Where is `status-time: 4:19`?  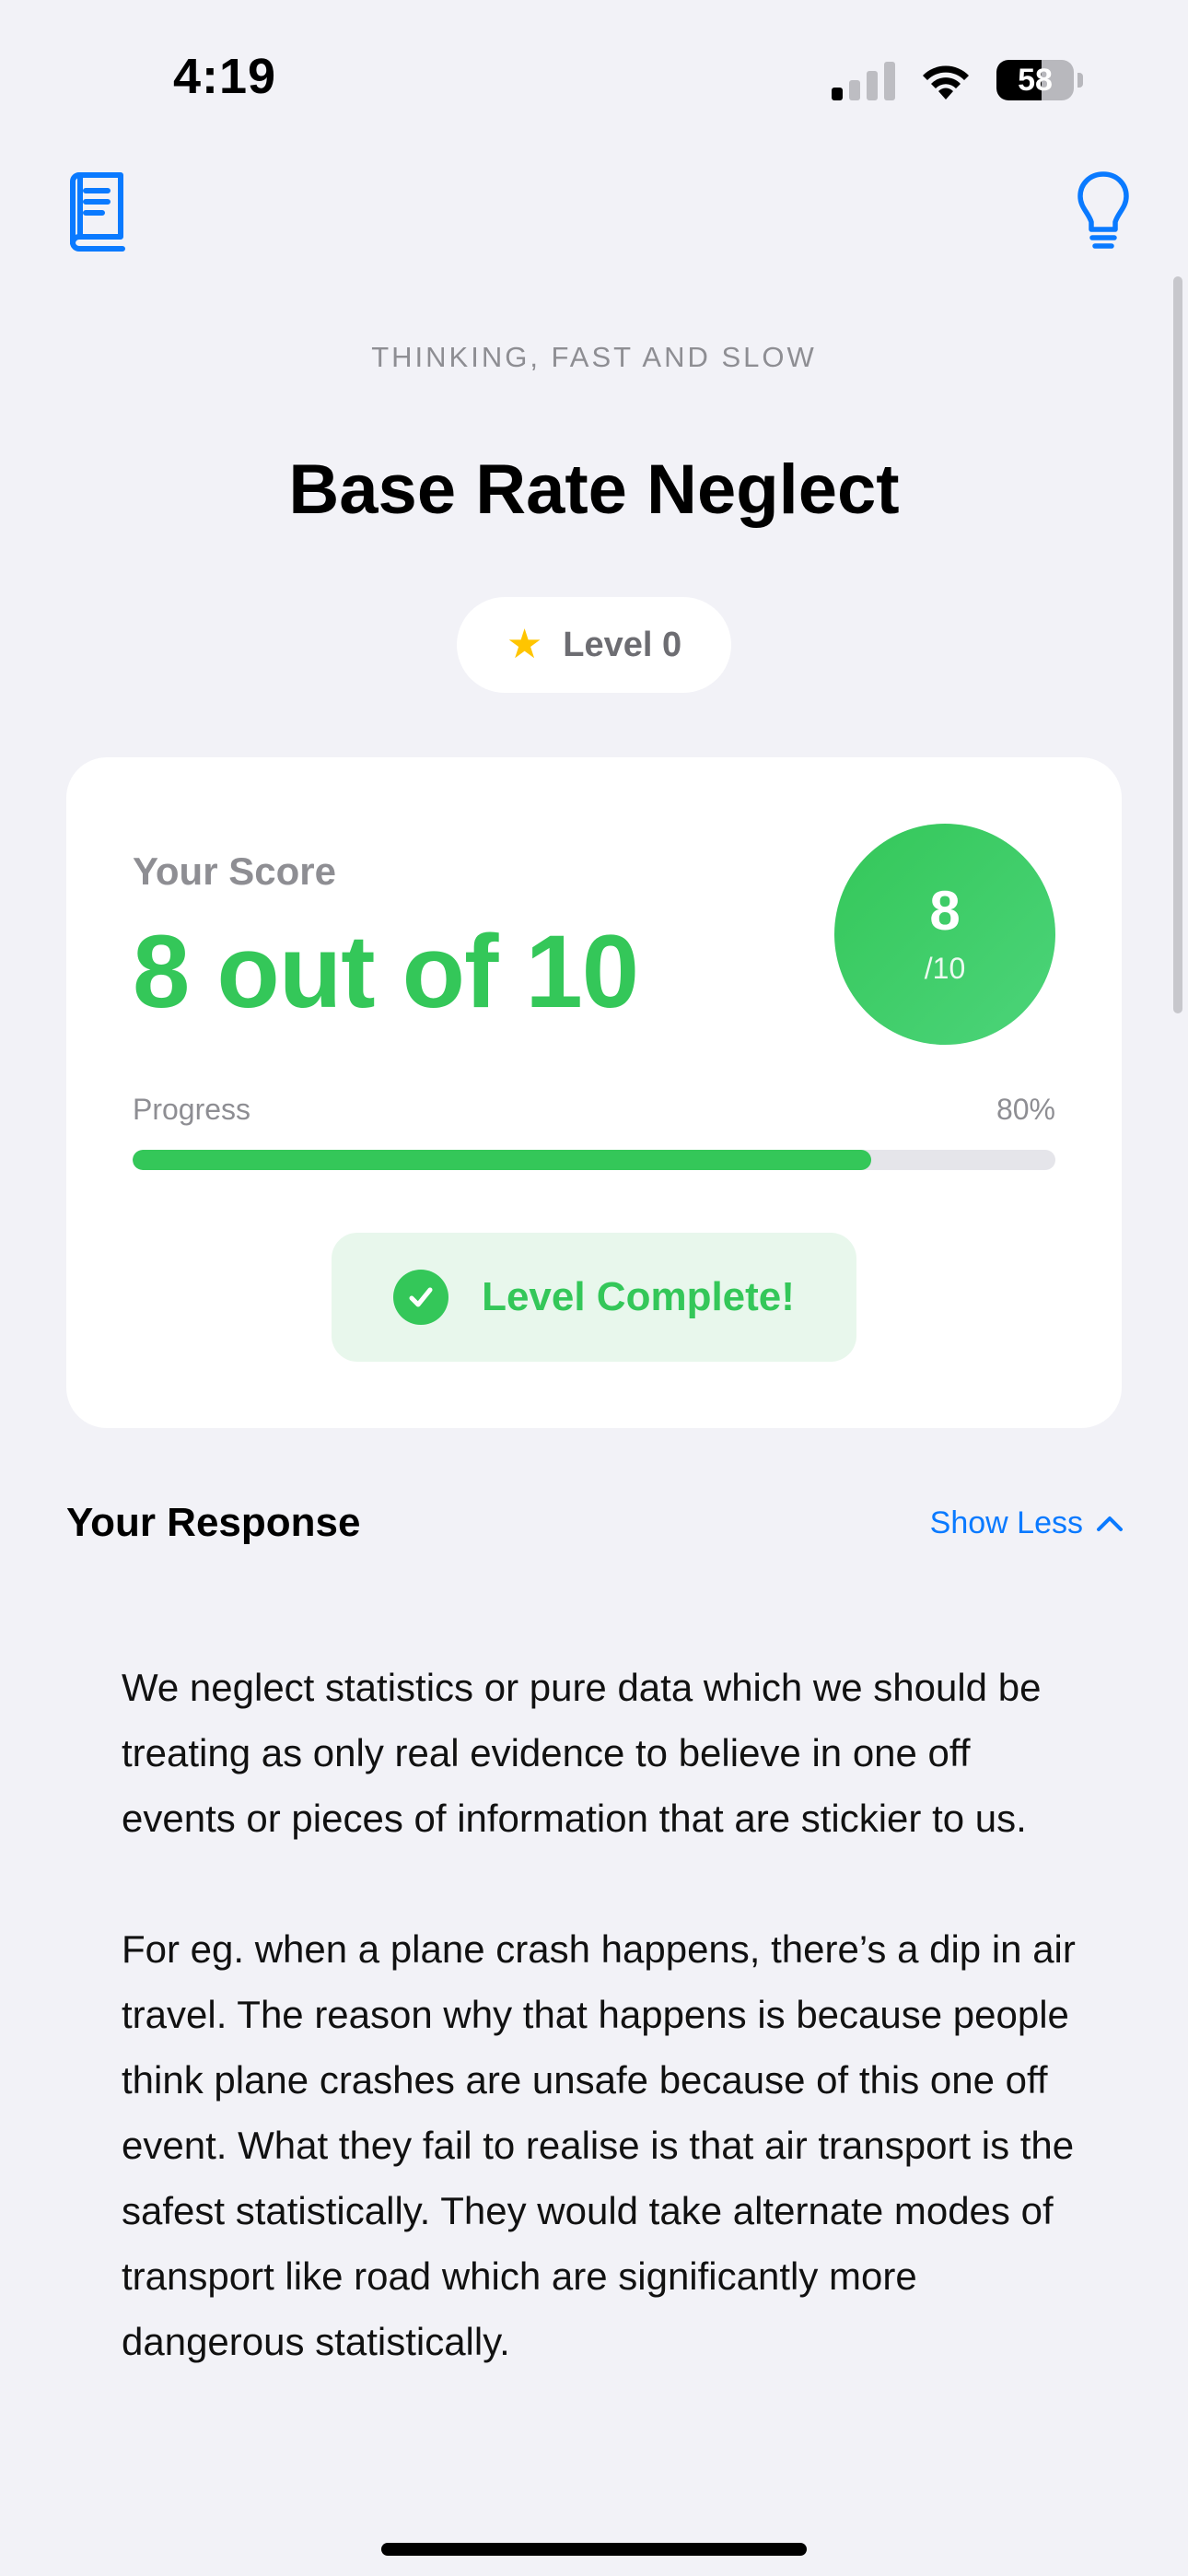
status-time: 4:19 is located at coordinates (225, 76).